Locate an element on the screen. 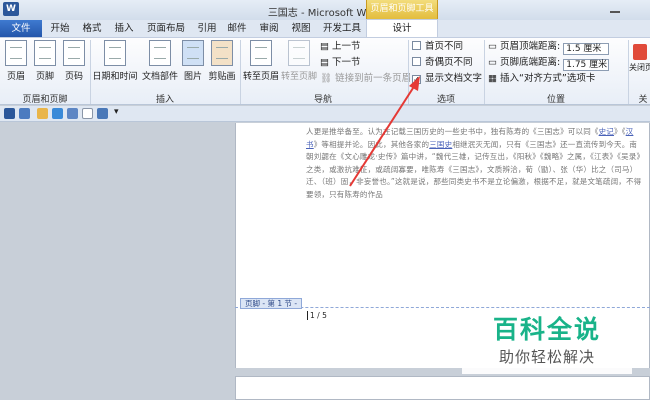  save-icon is located at coordinates (9, 113).